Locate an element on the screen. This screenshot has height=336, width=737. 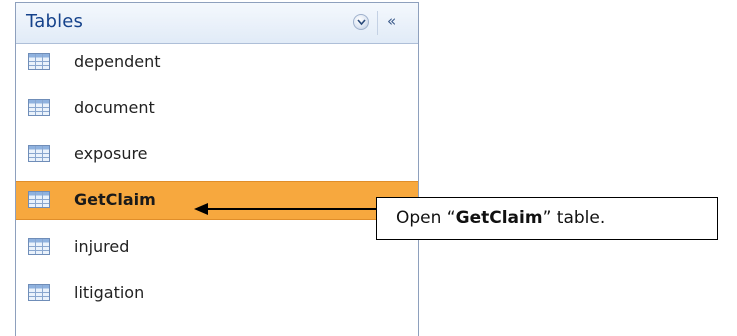
pane-header: Tables « is located at coordinates (217, 23).